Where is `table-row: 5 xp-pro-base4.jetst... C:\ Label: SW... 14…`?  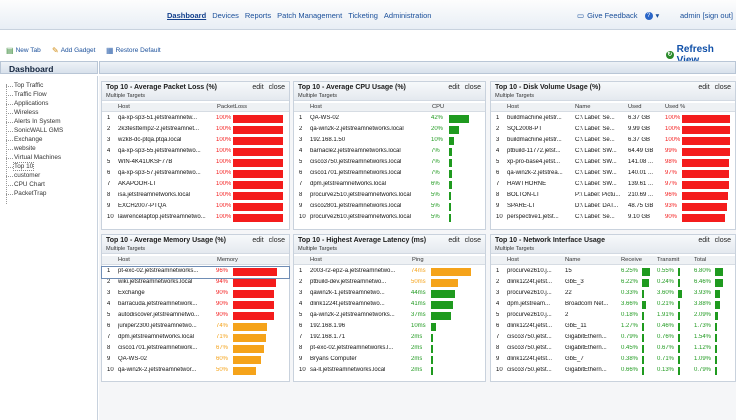 table-row: 5 xp-pro-base4.jetst... C:\ Label: SW... 14… is located at coordinates (613, 163).